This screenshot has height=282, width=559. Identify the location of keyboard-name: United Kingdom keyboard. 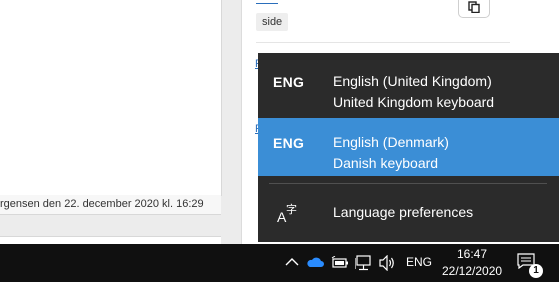
(414, 102).